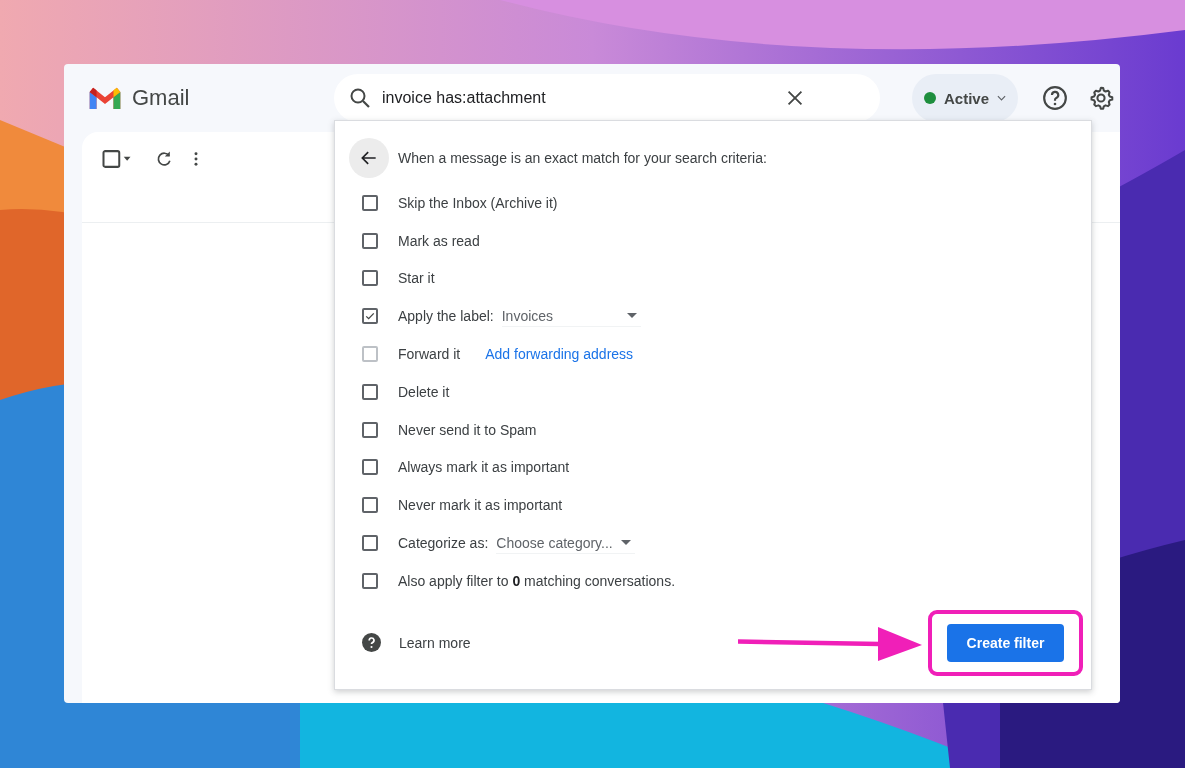  What do you see at coordinates (446, 316) in the screenshot?
I see `option-label: Apply the label:` at bounding box center [446, 316].